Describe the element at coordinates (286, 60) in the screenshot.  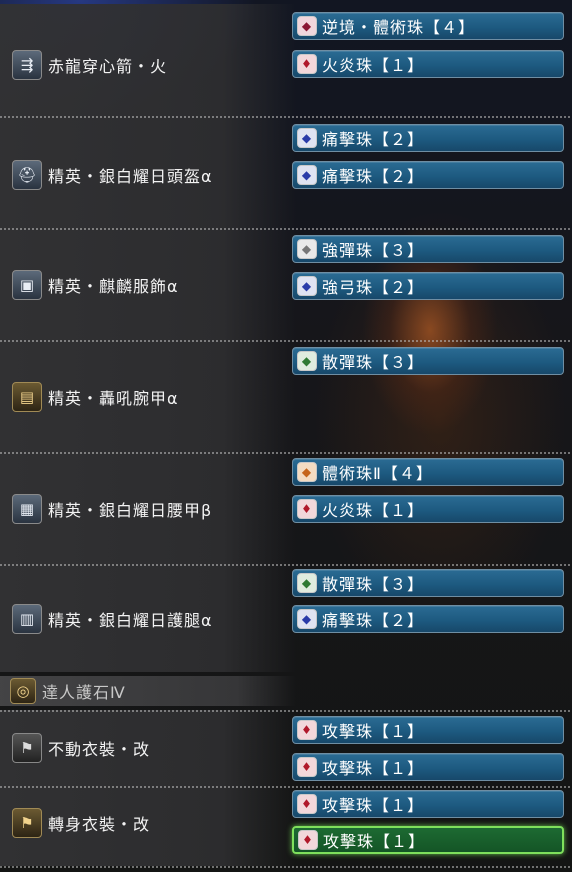
I see `equipment-row-weapon: ⇶ 赤龍穿心箭・火 ◆ 逆境・體術珠【４】 ♦ 火炎珠【１】` at that location.